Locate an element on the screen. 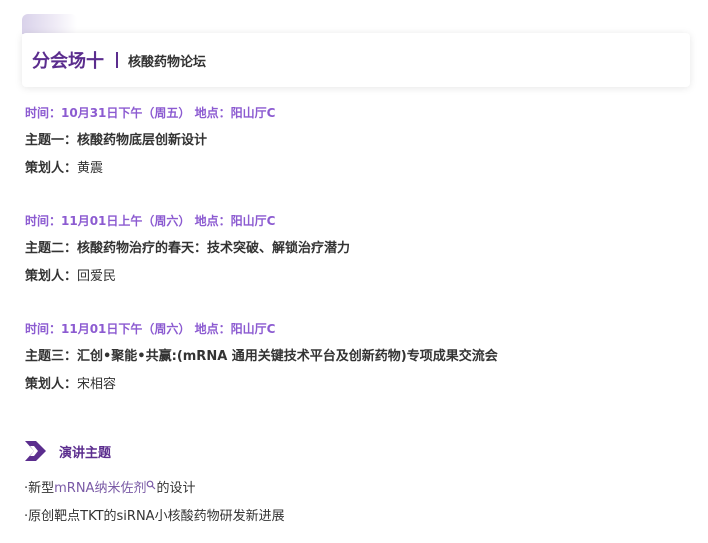 This screenshot has width=708, height=543. session-topic: 主题二：核酸药物治疗的春天：技术突破、解锁治疗潜力 is located at coordinates (188, 248).